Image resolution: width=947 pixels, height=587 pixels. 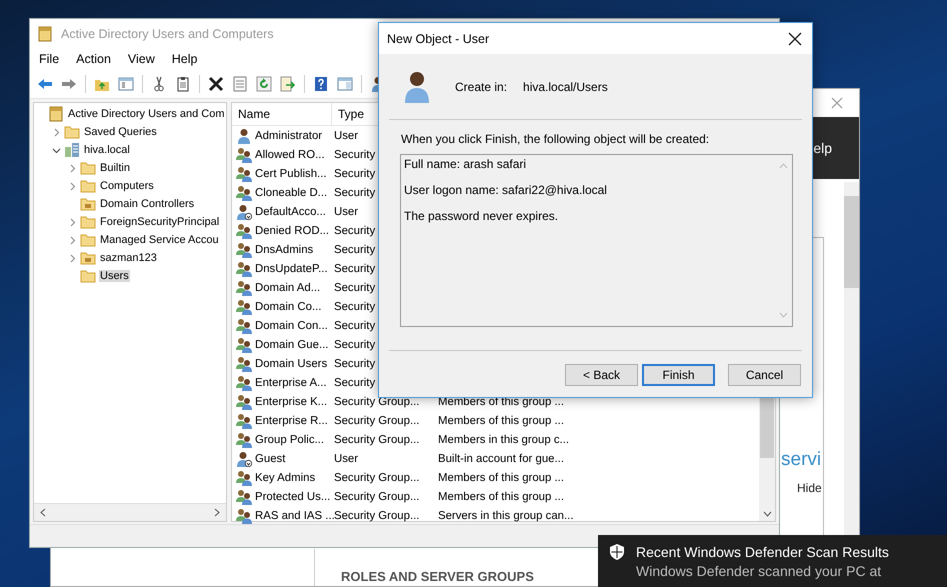 What do you see at coordinates (601, 375) in the screenshot?
I see `dialog-button: < Back` at bounding box center [601, 375].